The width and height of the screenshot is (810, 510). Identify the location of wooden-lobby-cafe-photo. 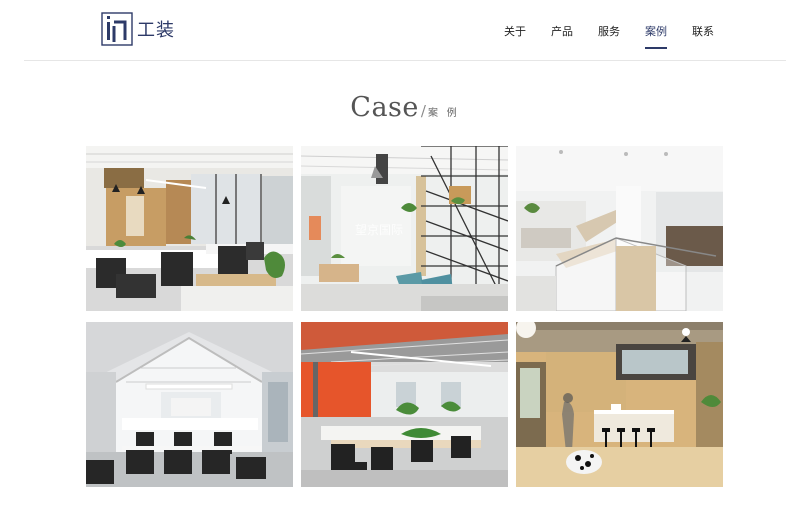
(619, 404).